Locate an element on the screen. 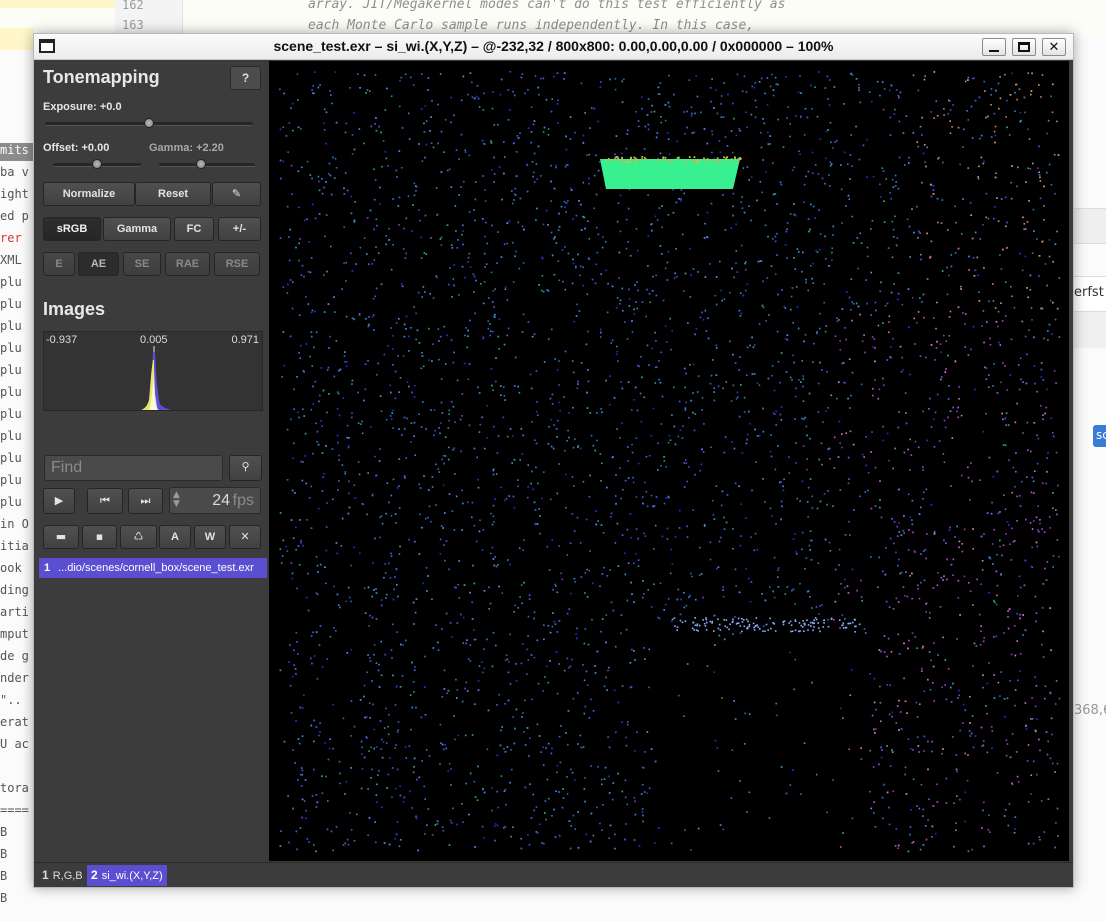  editor-fragment: B is located at coordinates (4, 854).